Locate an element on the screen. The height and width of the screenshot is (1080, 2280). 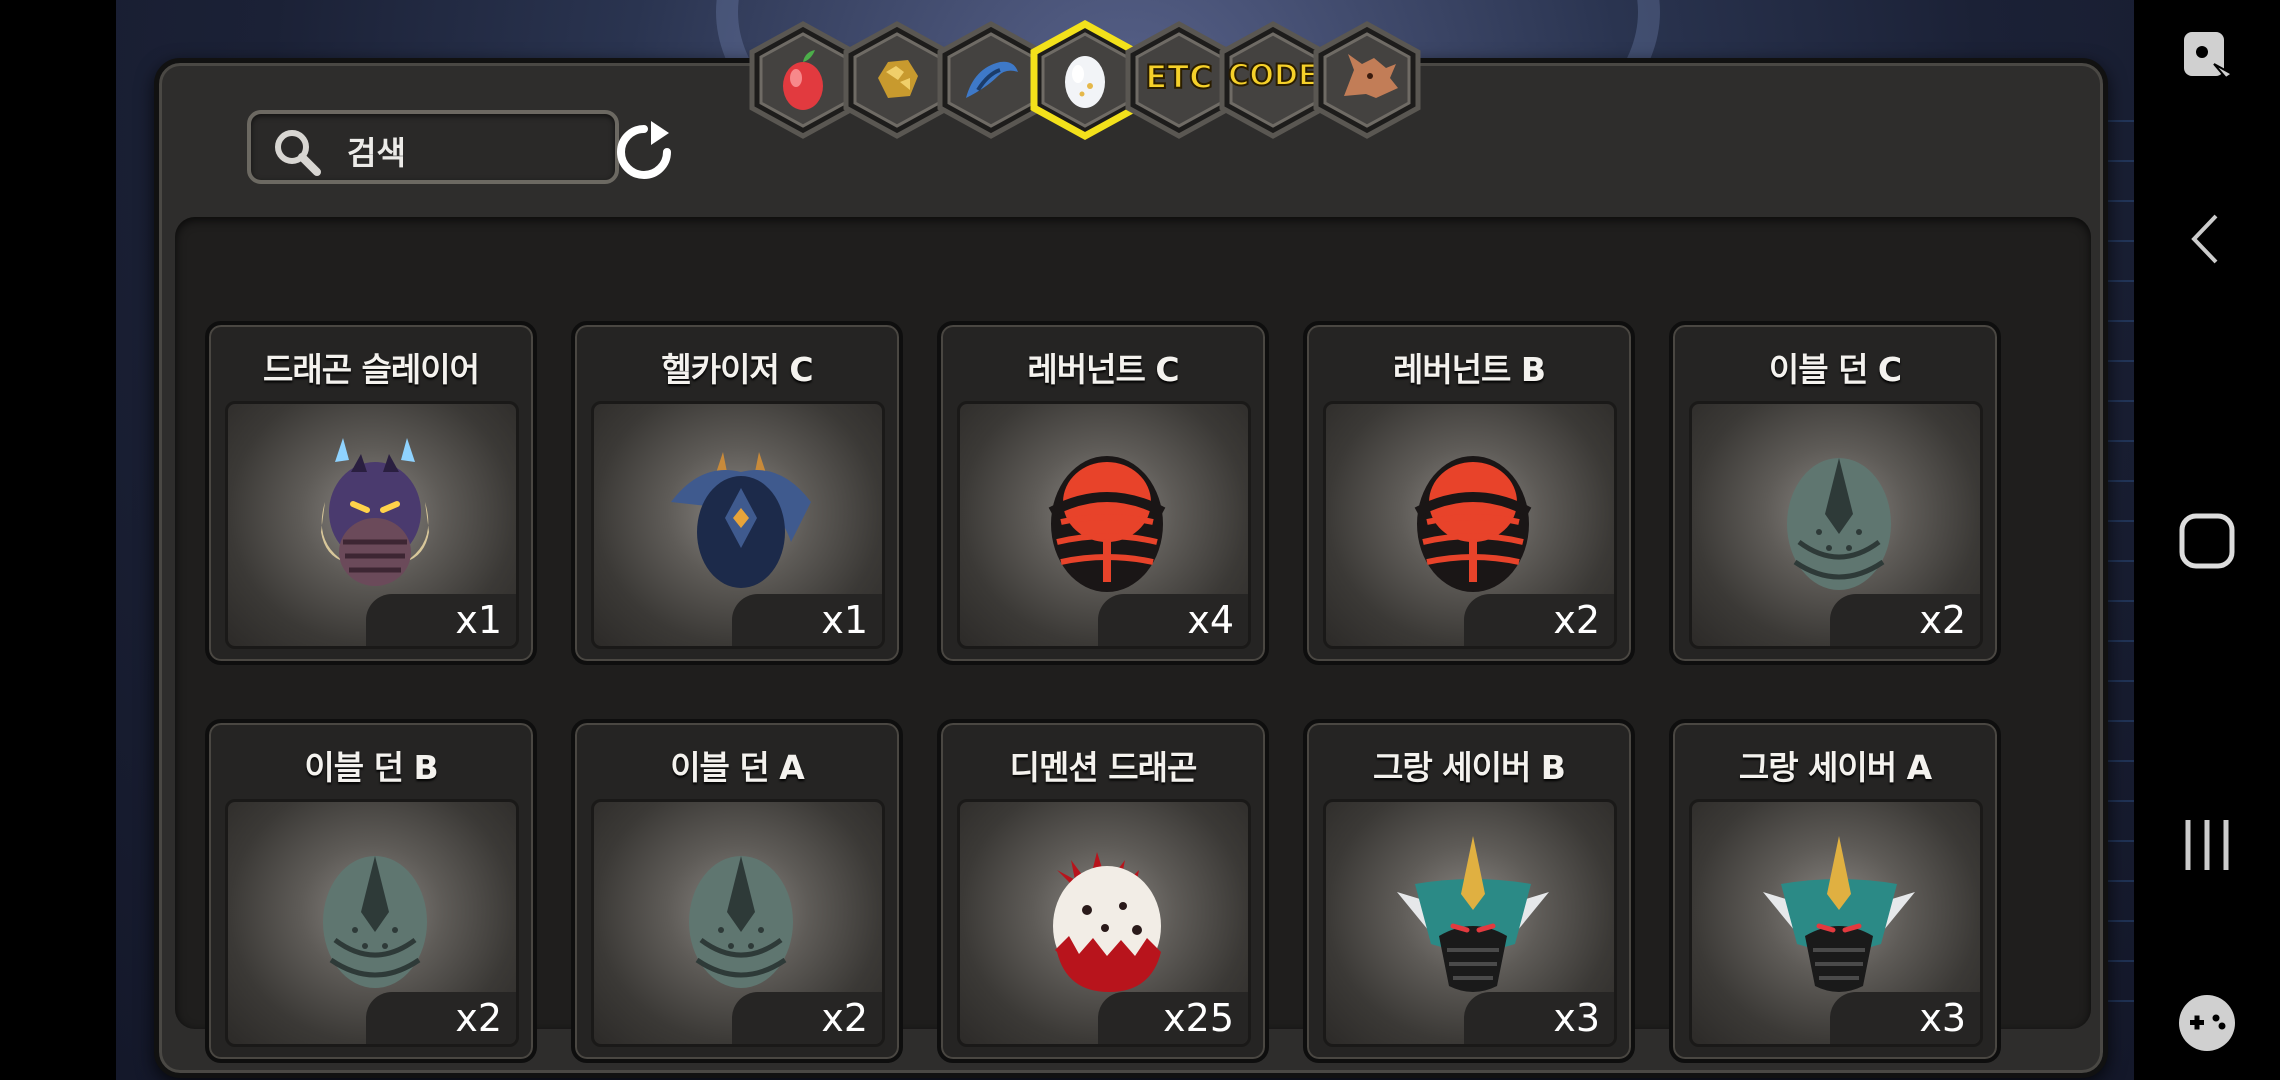
item-card: 드래곤 슬레이어 x1 is located at coordinates (371, 493).